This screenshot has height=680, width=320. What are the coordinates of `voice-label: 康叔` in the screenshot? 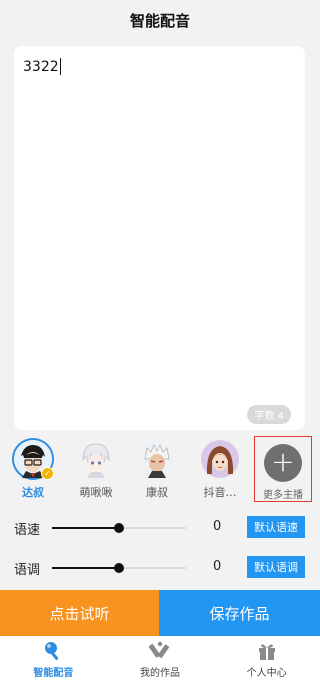 It's located at (157, 492).